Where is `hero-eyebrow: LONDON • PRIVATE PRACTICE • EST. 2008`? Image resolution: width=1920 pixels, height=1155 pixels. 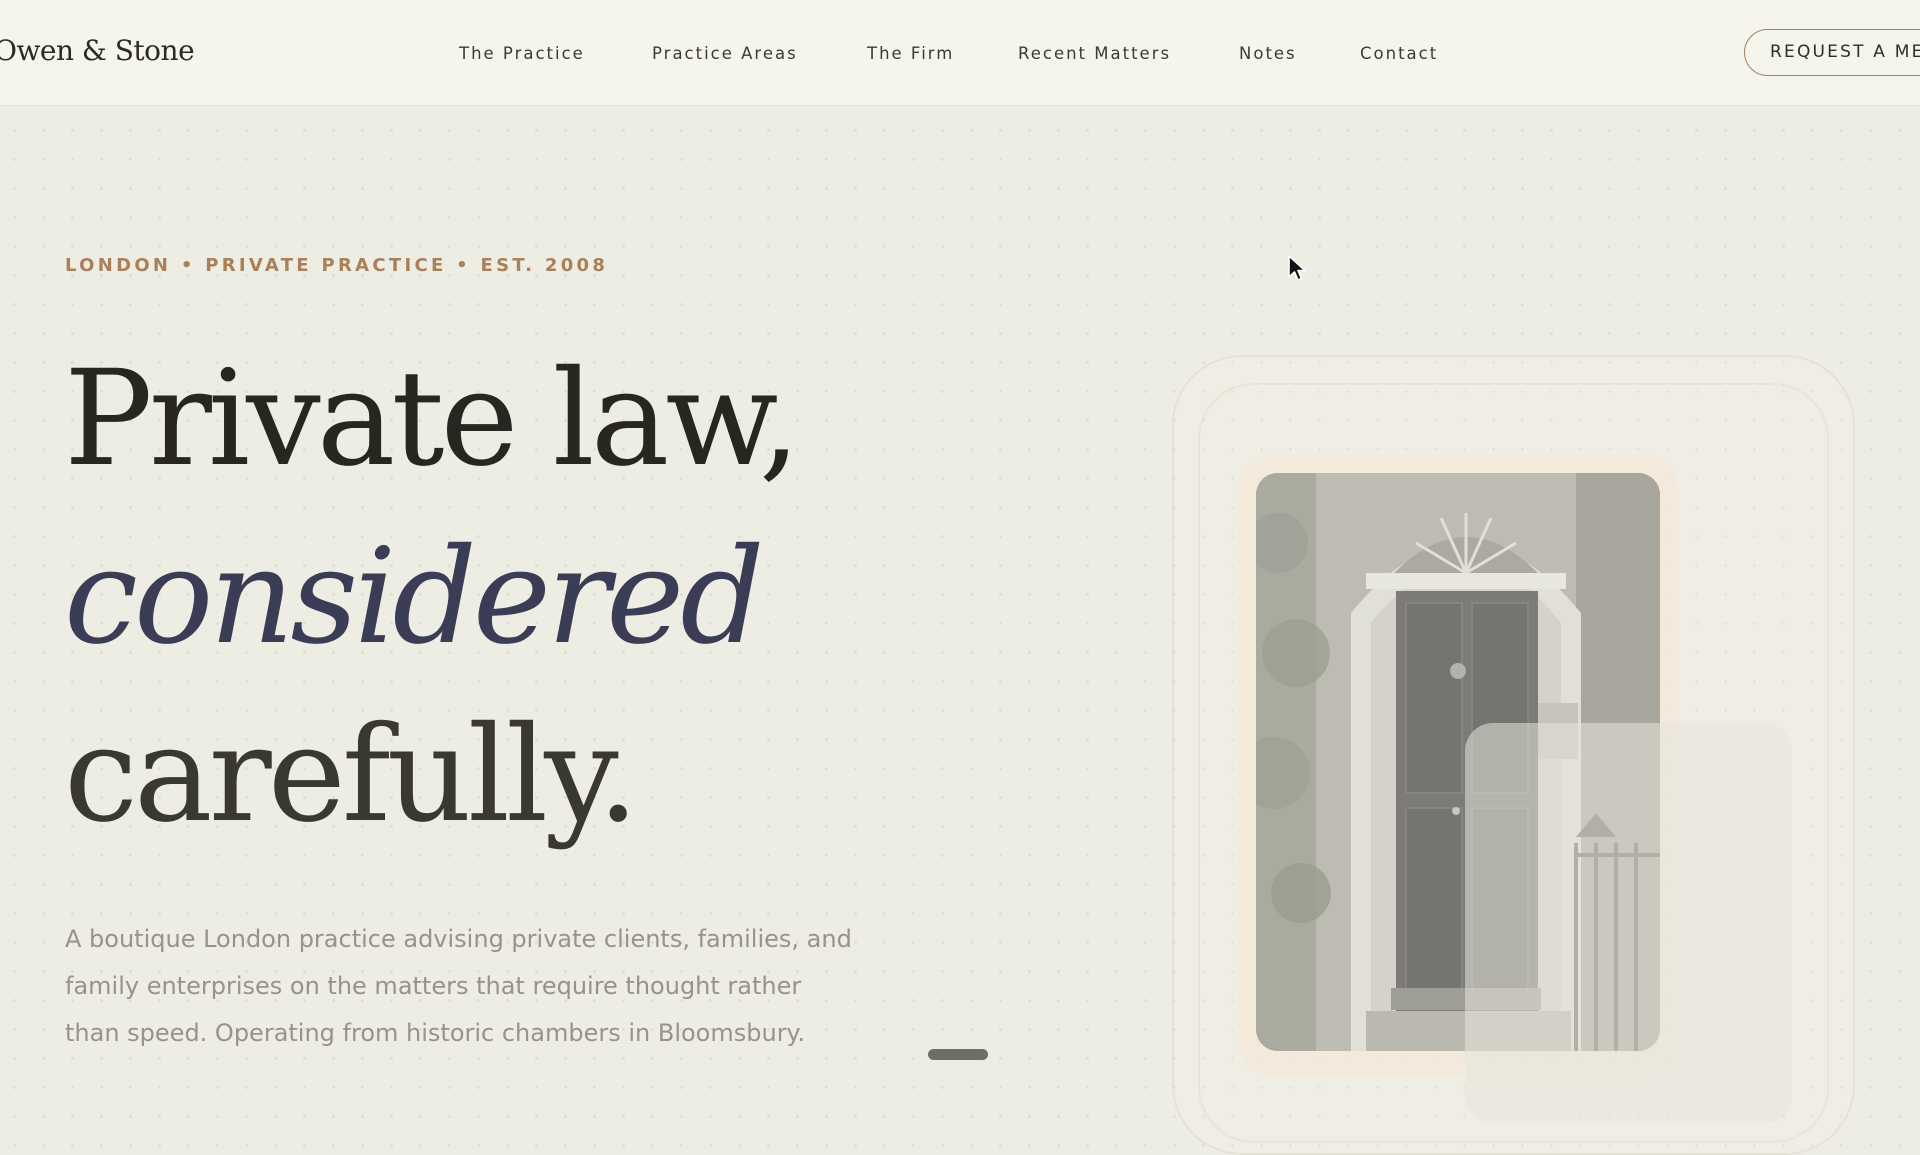
hero-eyebrow: LONDON • PRIVATE PRACTICE • EST. 2008 is located at coordinates (337, 265).